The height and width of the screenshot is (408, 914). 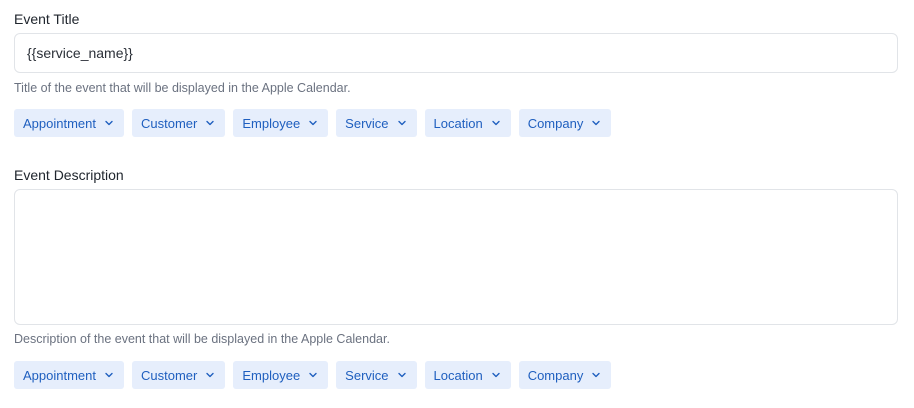 What do you see at coordinates (69, 175) in the screenshot?
I see `event-description-label: Event Description` at bounding box center [69, 175].